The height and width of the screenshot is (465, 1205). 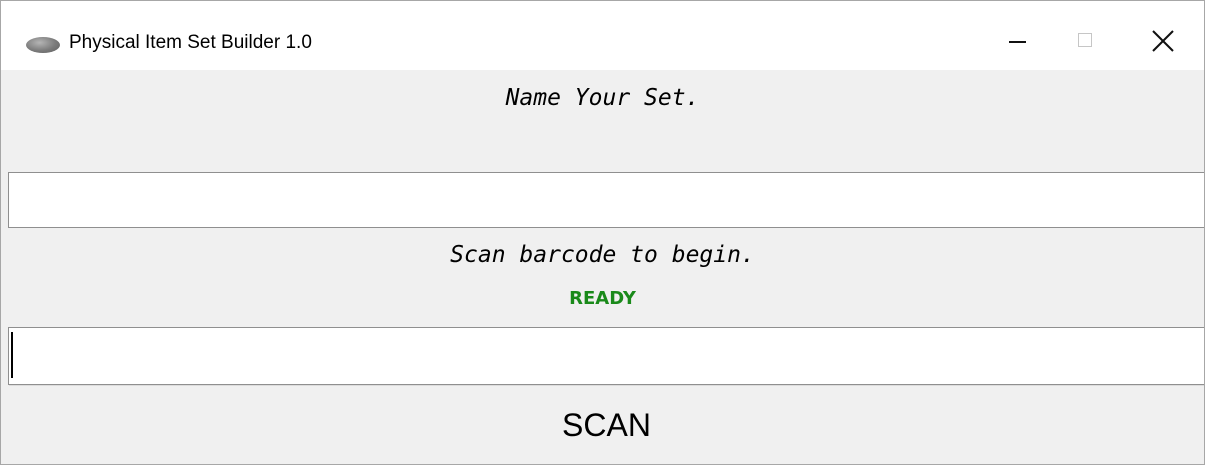 What do you see at coordinates (602, 98) in the screenshot?
I see `set-name-label: Name Your Set.` at bounding box center [602, 98].